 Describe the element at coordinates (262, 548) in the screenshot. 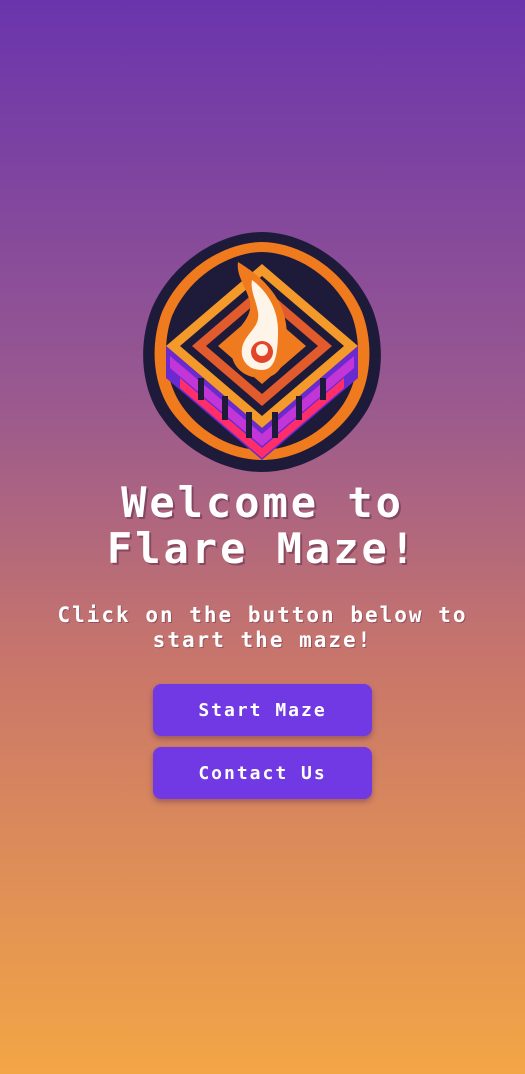

I see `title-line-2: Flare Maze!` at that location.